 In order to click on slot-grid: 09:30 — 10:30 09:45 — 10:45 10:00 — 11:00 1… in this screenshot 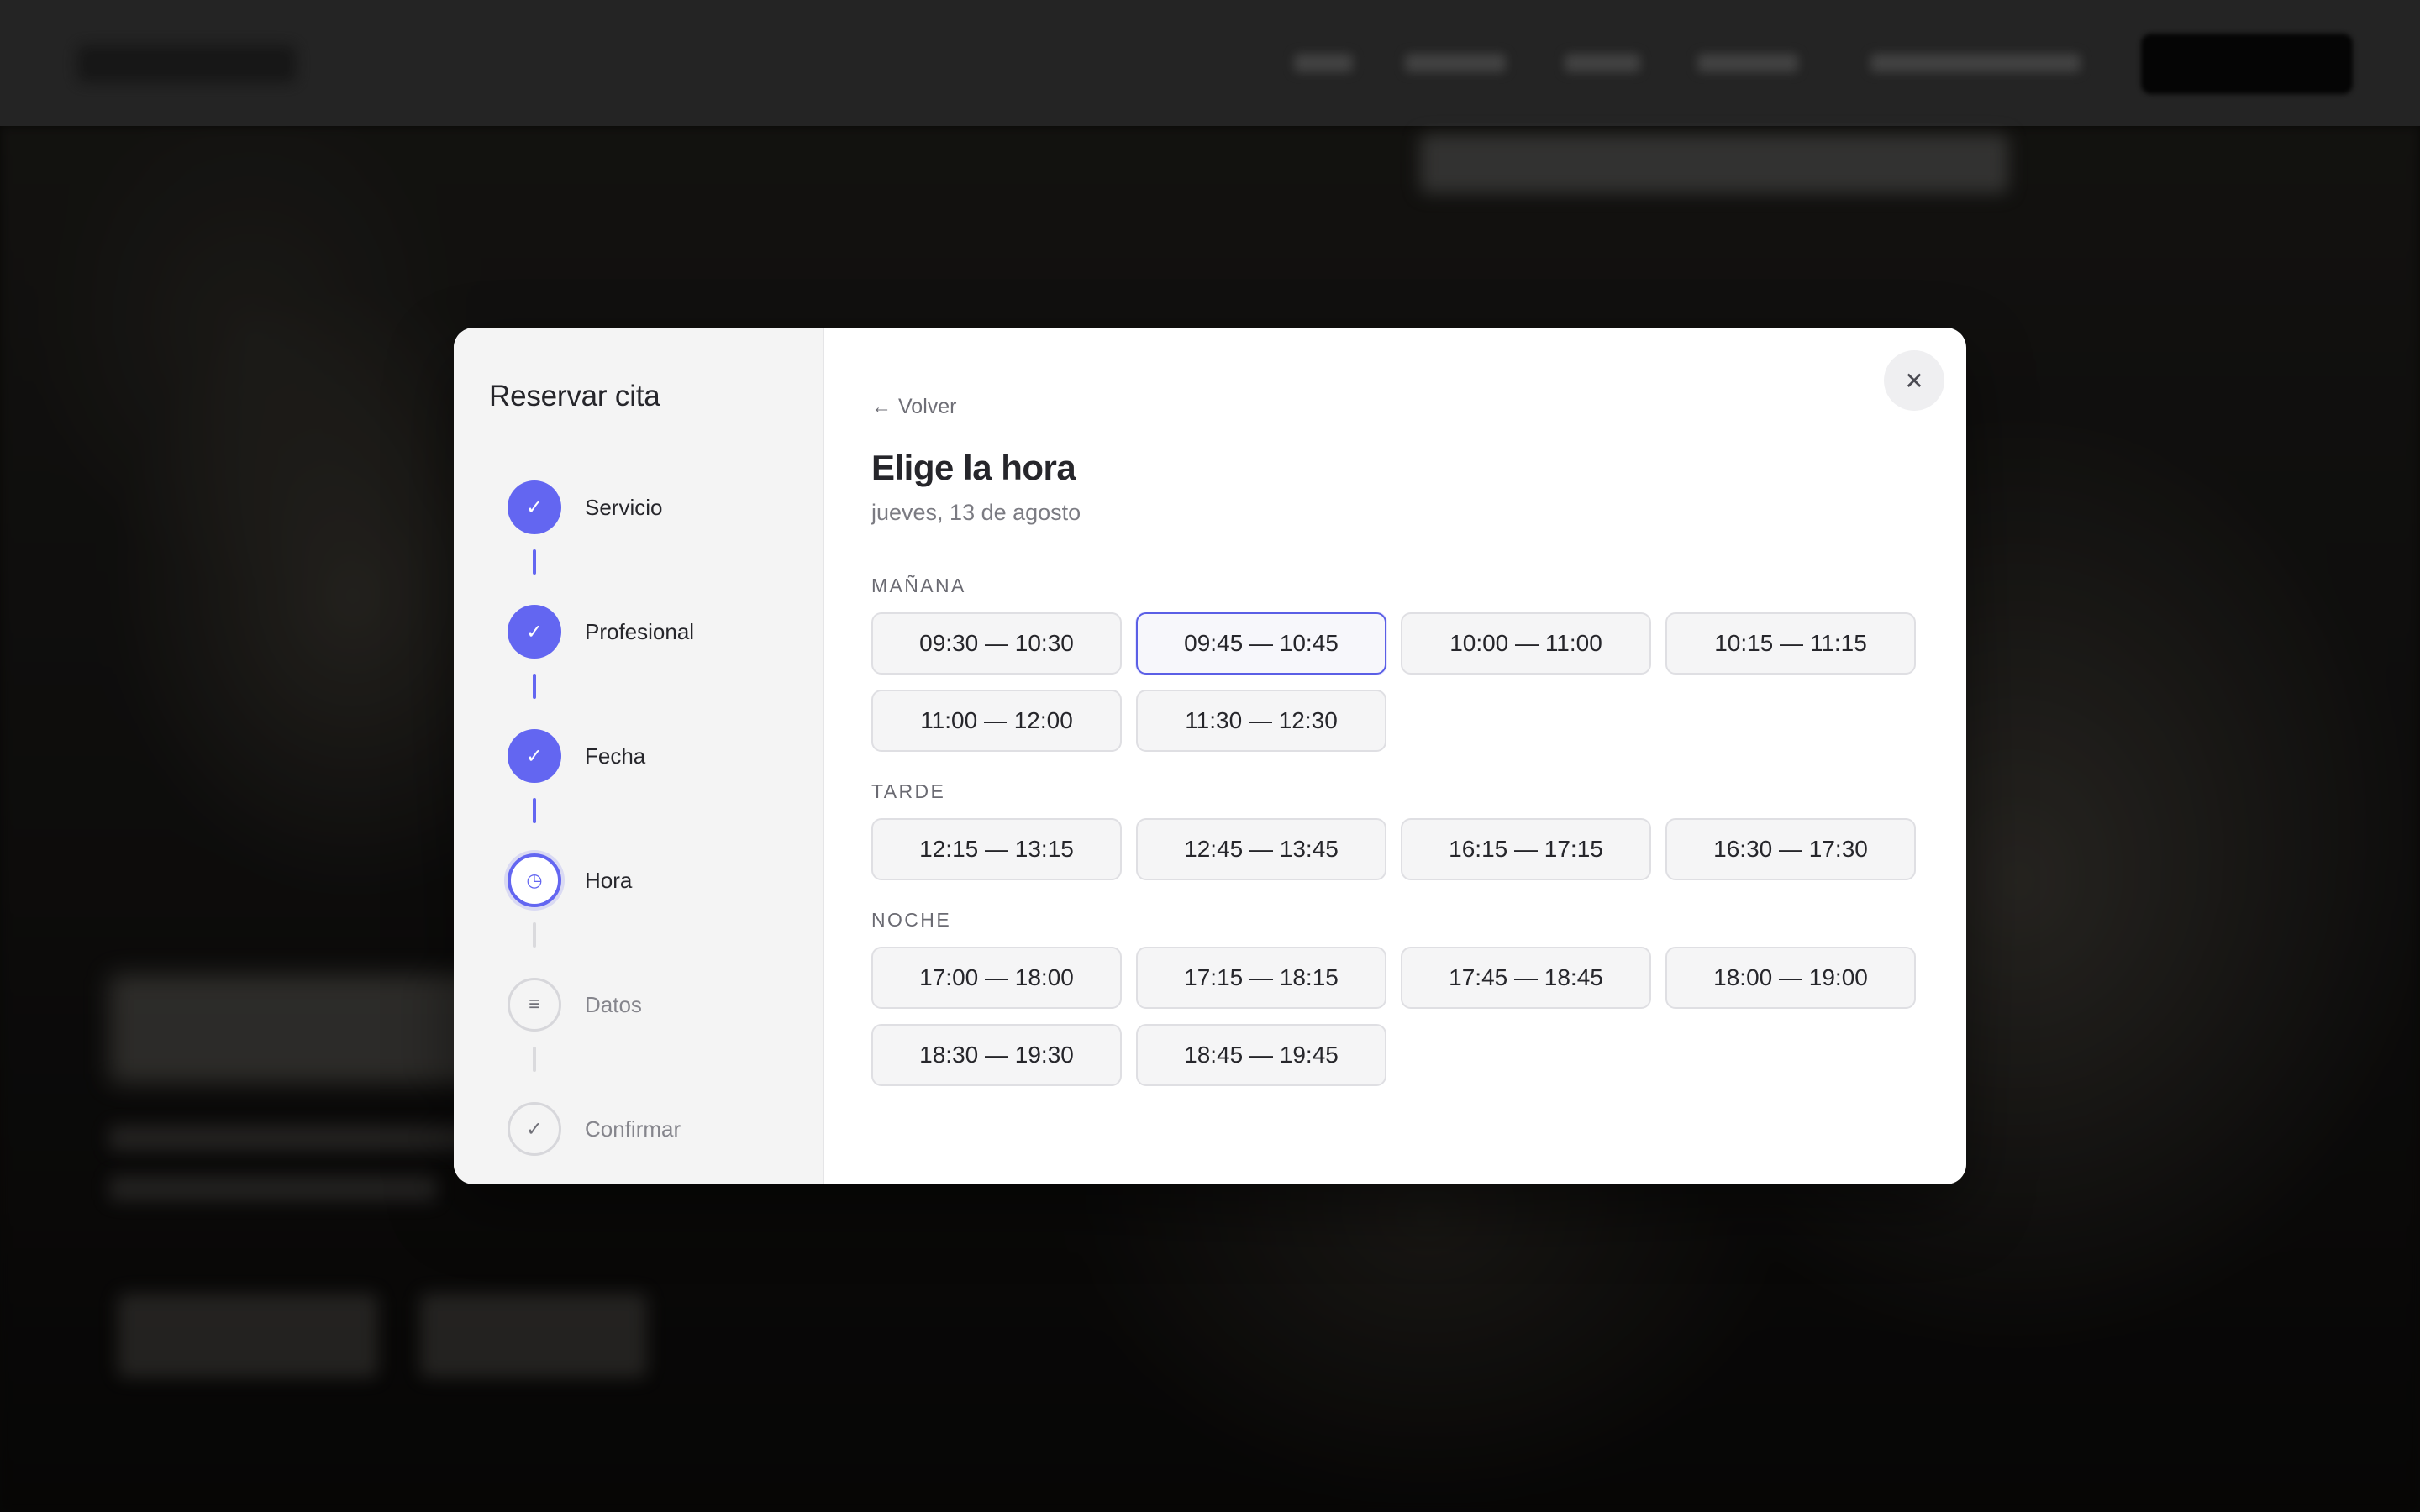, I will do `click(1418, 682)`.